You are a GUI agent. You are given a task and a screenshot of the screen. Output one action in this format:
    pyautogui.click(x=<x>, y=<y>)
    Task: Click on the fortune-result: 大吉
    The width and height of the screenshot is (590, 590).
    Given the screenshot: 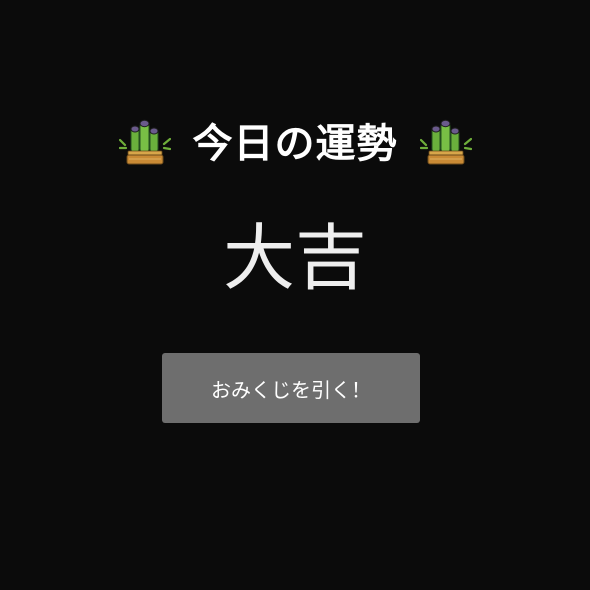 What is the action you would take?
    pyautogui.click(x=294, y=258)
    